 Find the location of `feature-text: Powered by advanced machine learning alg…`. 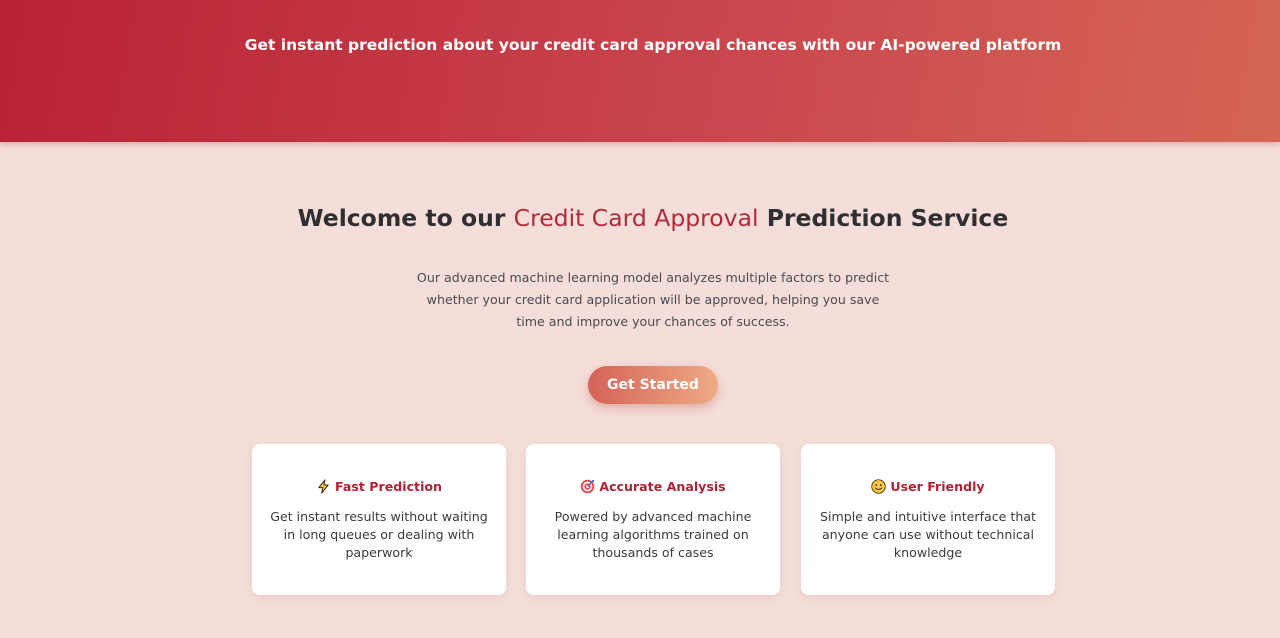

feature-text: Powered by advanced machine learning alg… is located at coordinates (653, 534).